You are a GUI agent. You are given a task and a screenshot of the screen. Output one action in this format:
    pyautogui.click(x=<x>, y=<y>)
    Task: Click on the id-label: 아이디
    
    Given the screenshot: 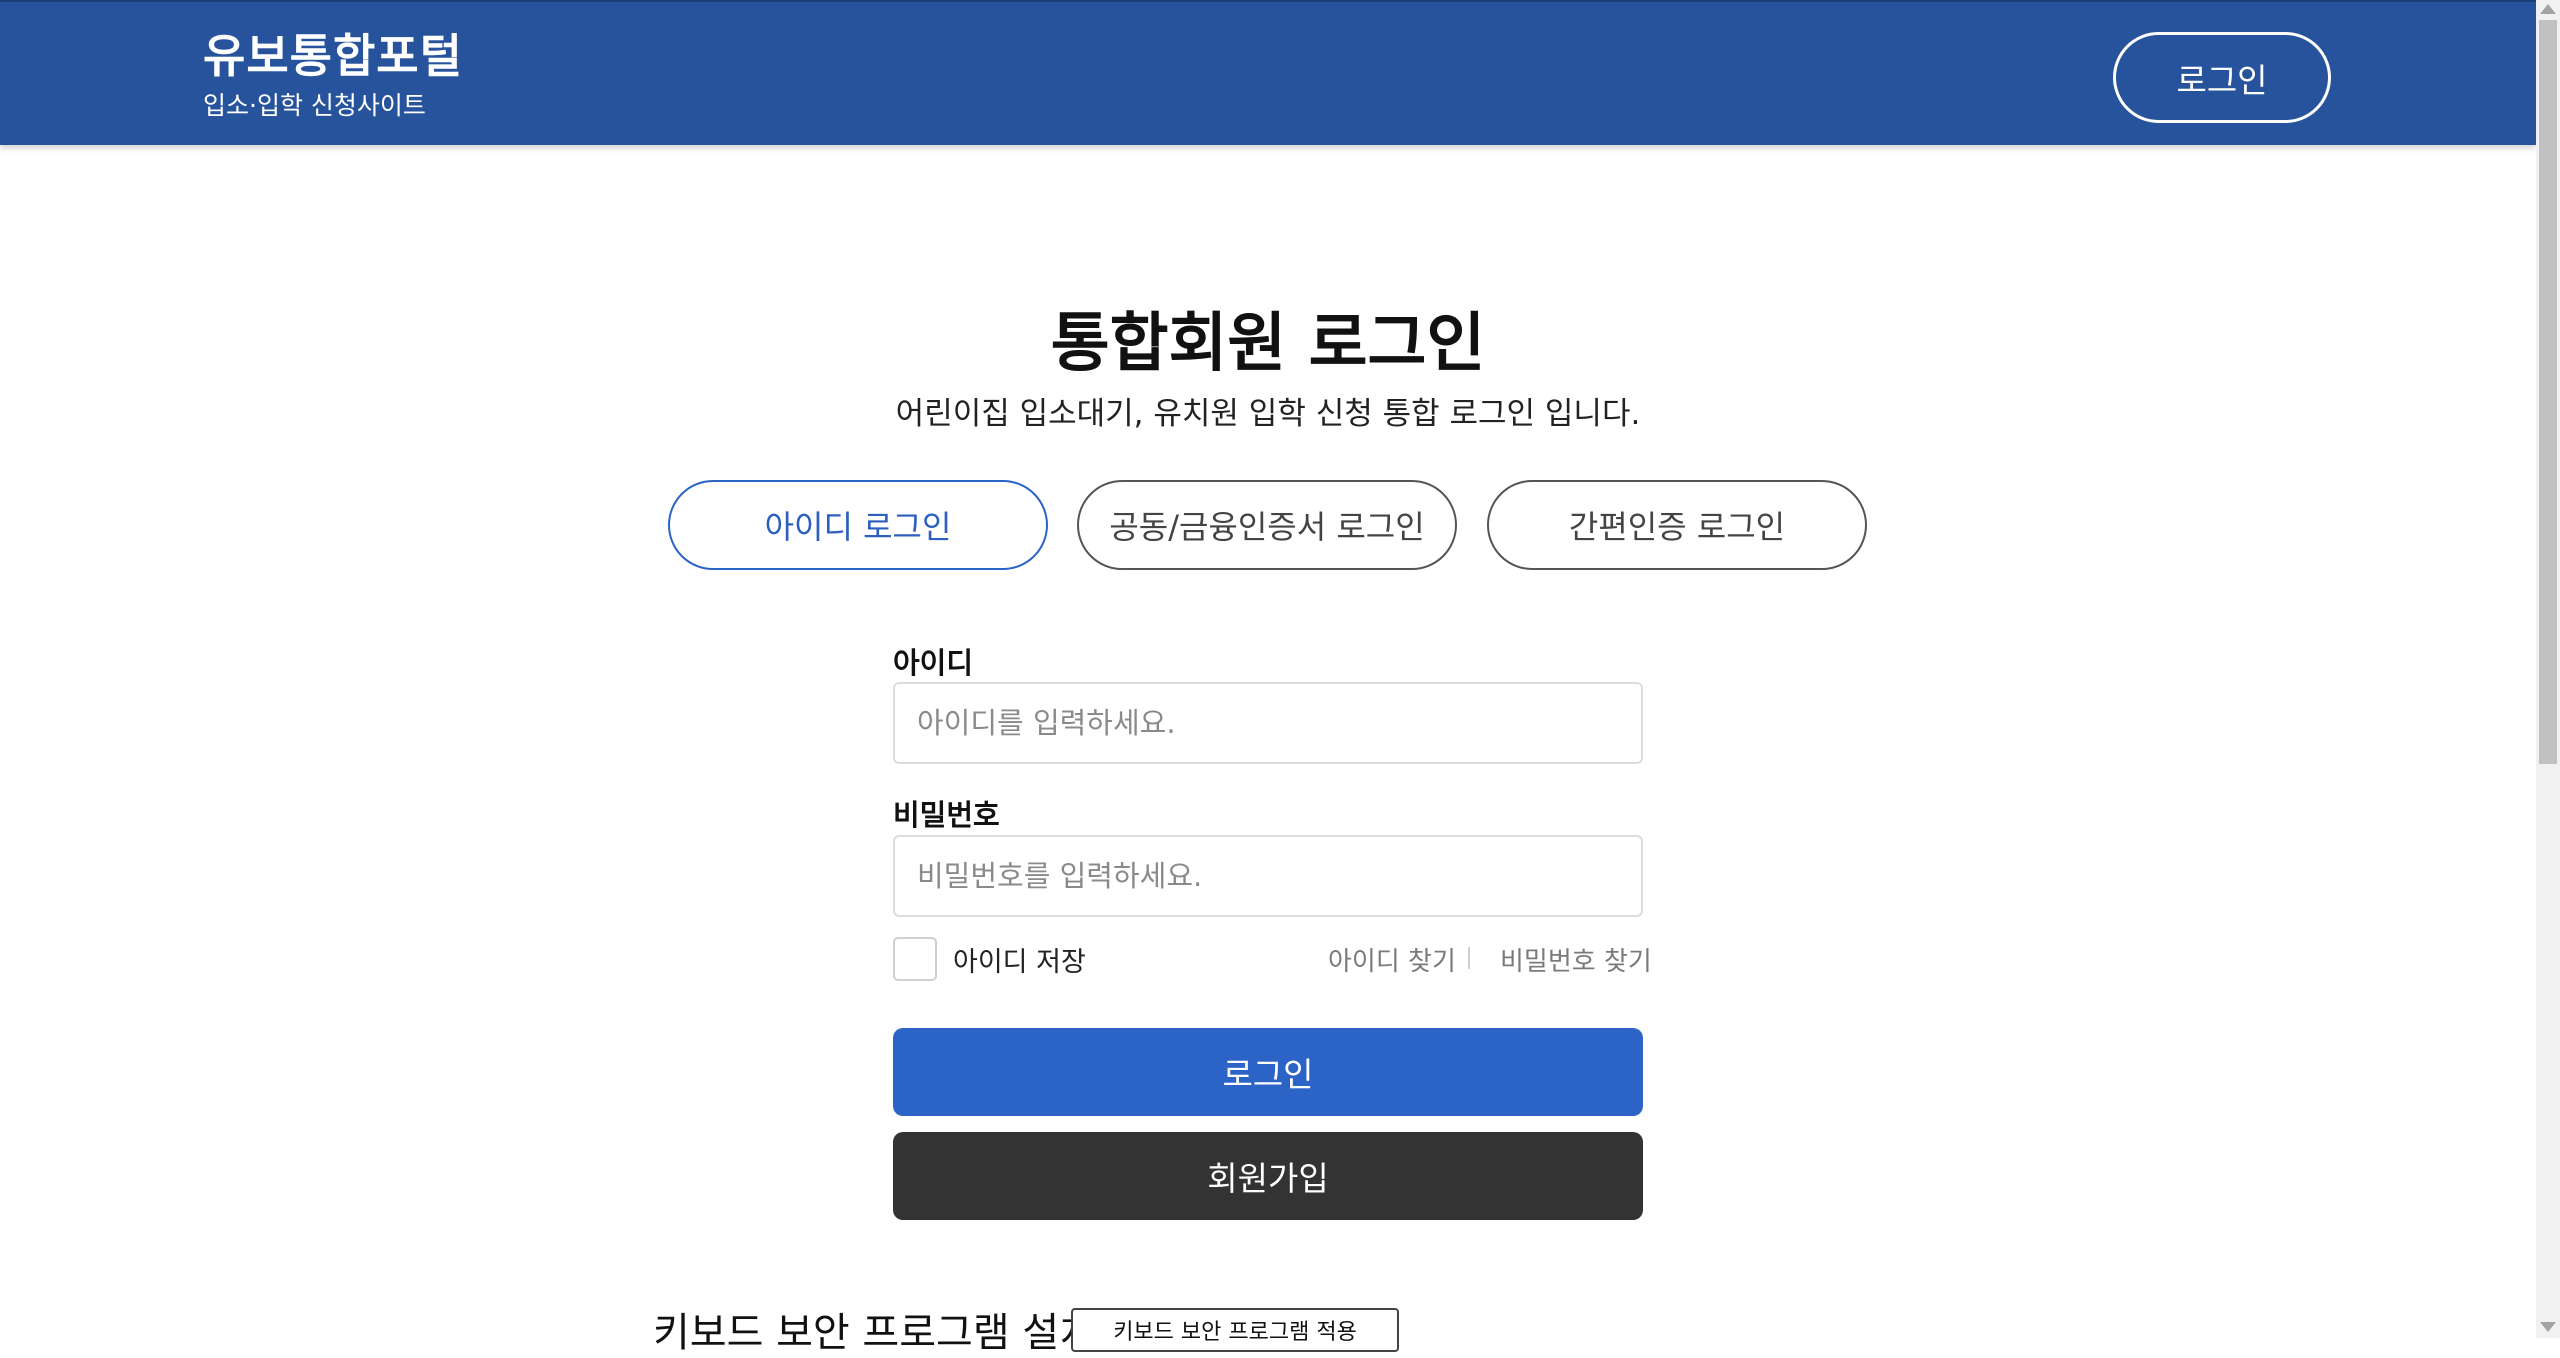 What is the action you would take?
    pyautogui.click(x=933, y=663)
    